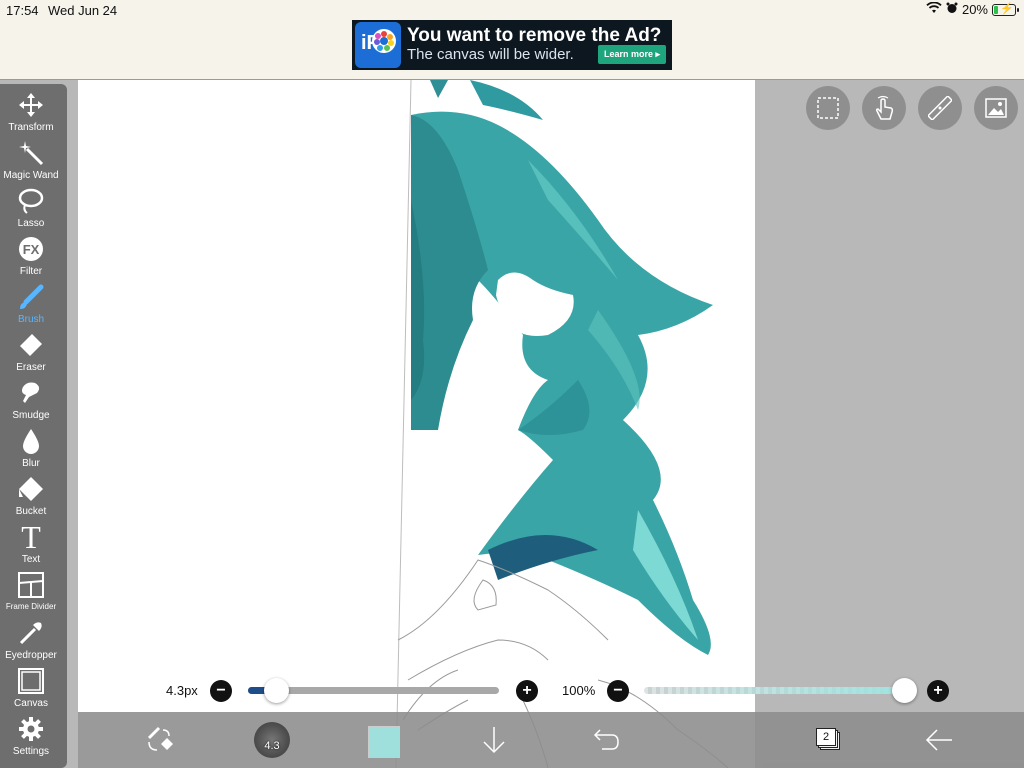 This screenshot has width=1024, height=768. Describe the element at coordinates (31, 655) in the screenshot. I see `tool-label: Eyedropper` at that location.